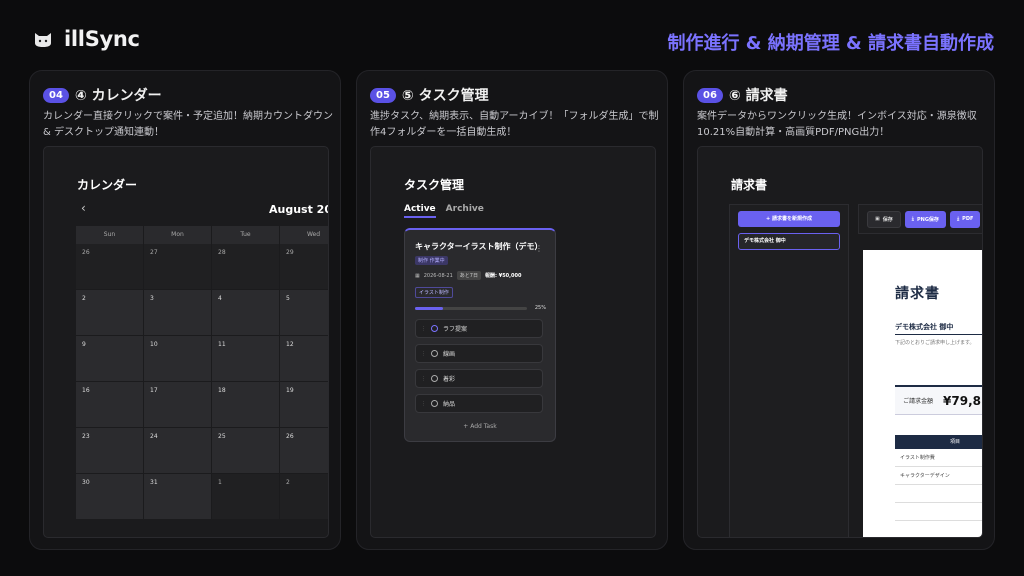  What do you see at coordinates (789, 241) in the screenshot?
I see `invoice-list-item: デモ株式会社 御中` at bounding box center [789, 241].